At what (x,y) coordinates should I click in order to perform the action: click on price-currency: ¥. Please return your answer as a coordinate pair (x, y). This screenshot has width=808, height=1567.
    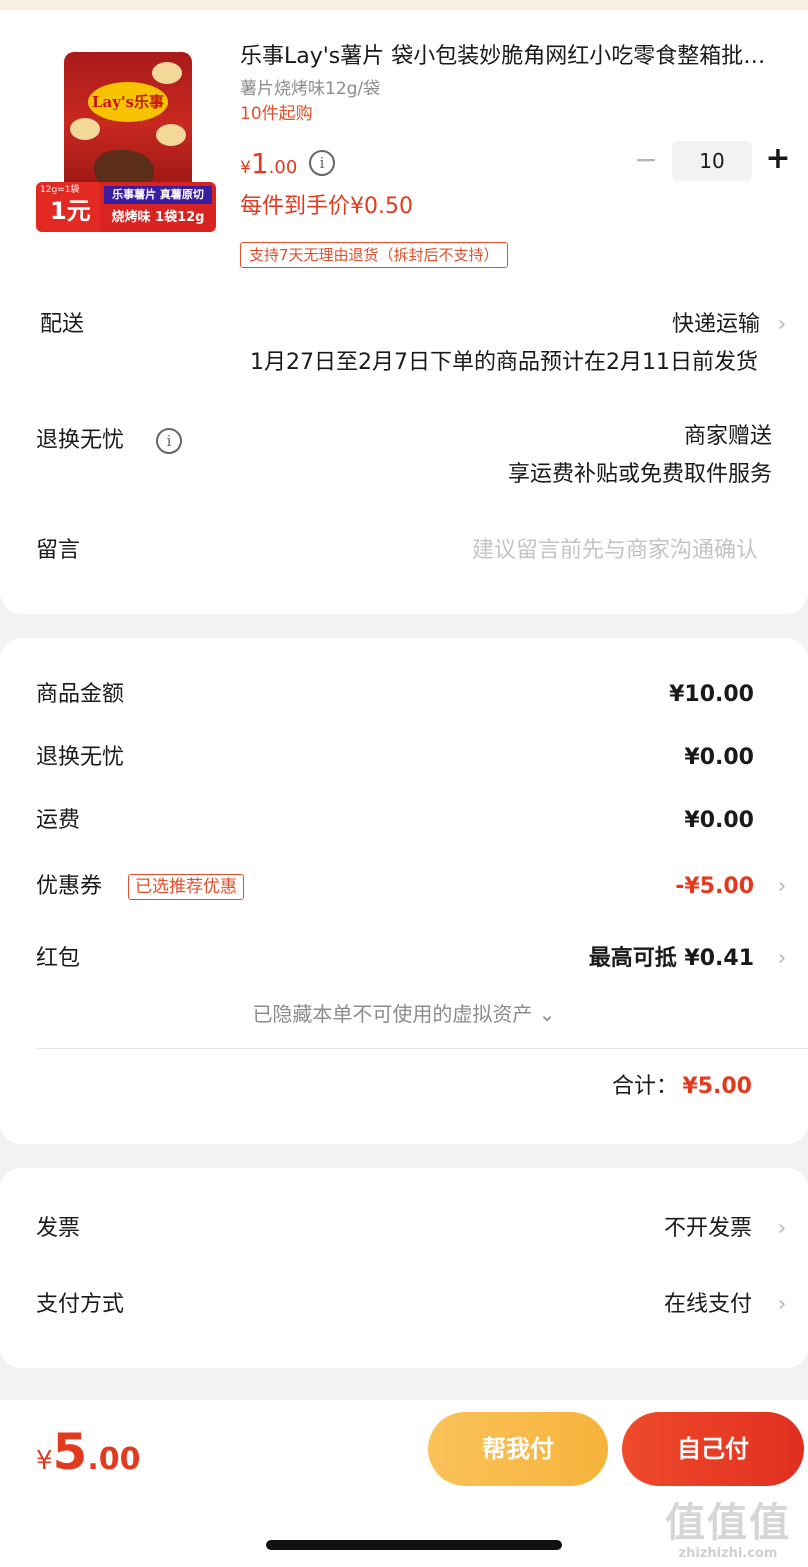
    Looking at the image, I should click on (245, 168).